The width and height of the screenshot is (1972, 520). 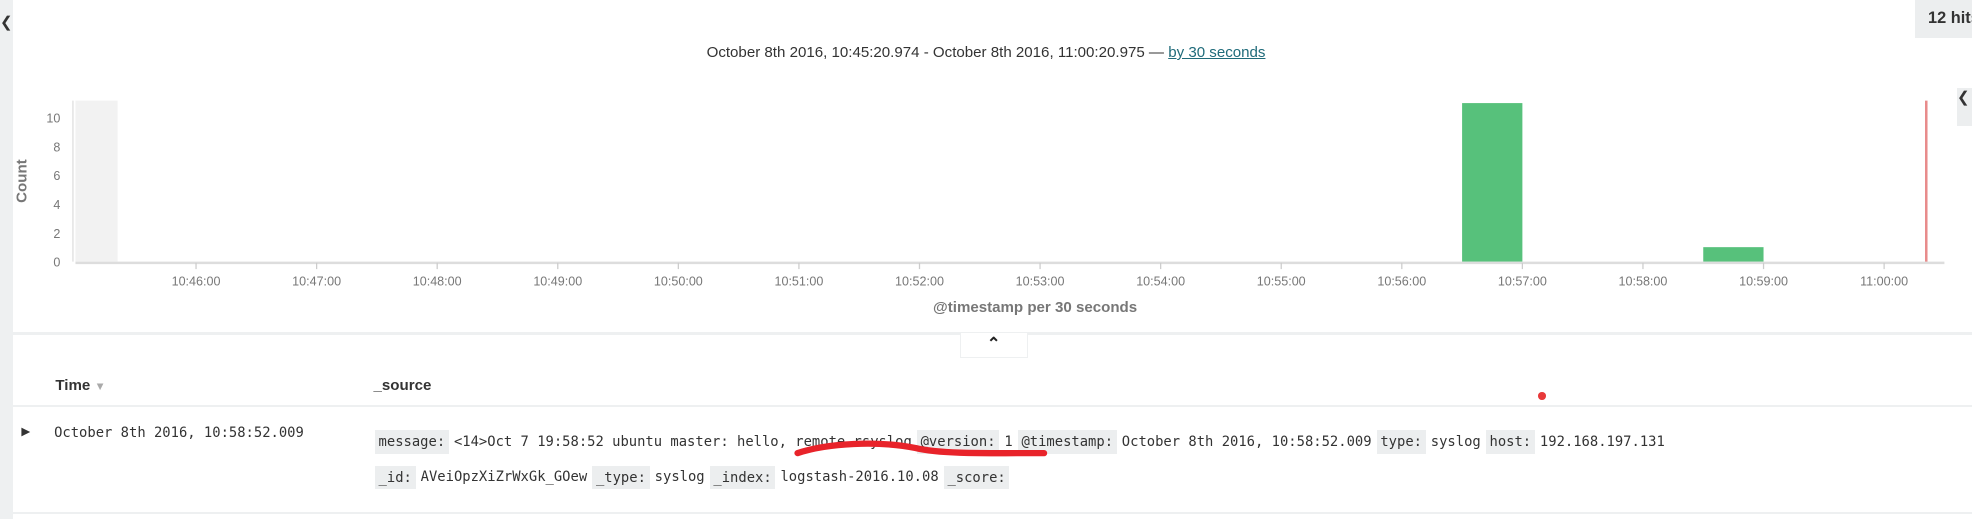 I want to click on chevron-up-icon: ⌃, so click(x=993, y=344).